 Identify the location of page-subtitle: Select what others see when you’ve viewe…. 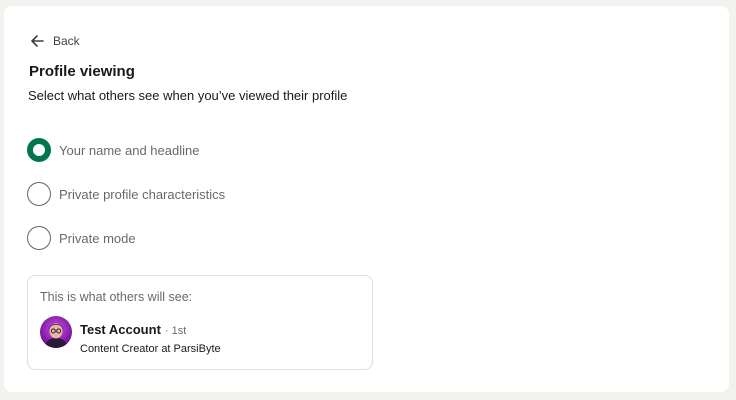
(188, 95).